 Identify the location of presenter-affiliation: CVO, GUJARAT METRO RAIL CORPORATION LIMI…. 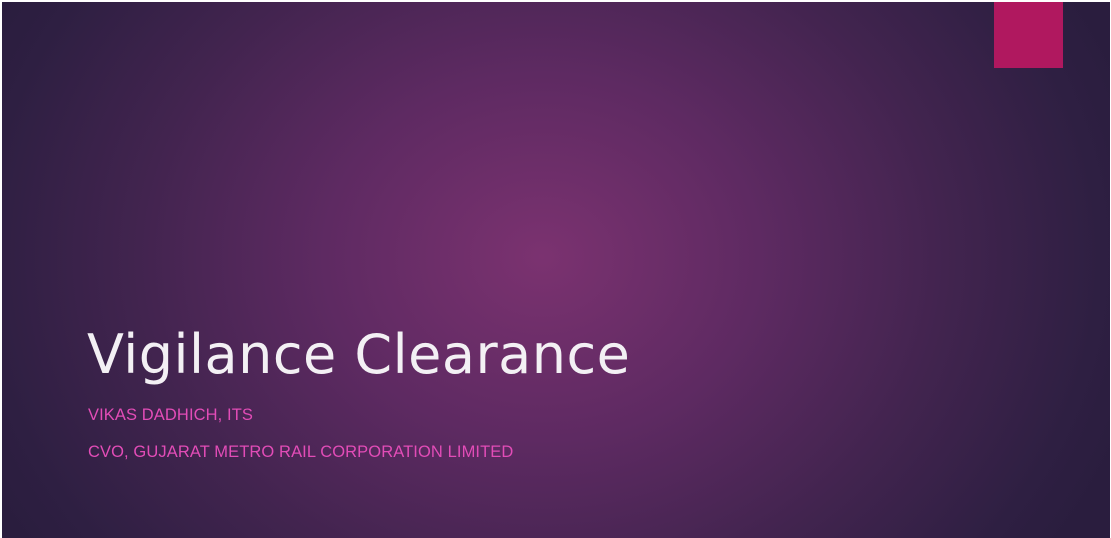
(301, 452).